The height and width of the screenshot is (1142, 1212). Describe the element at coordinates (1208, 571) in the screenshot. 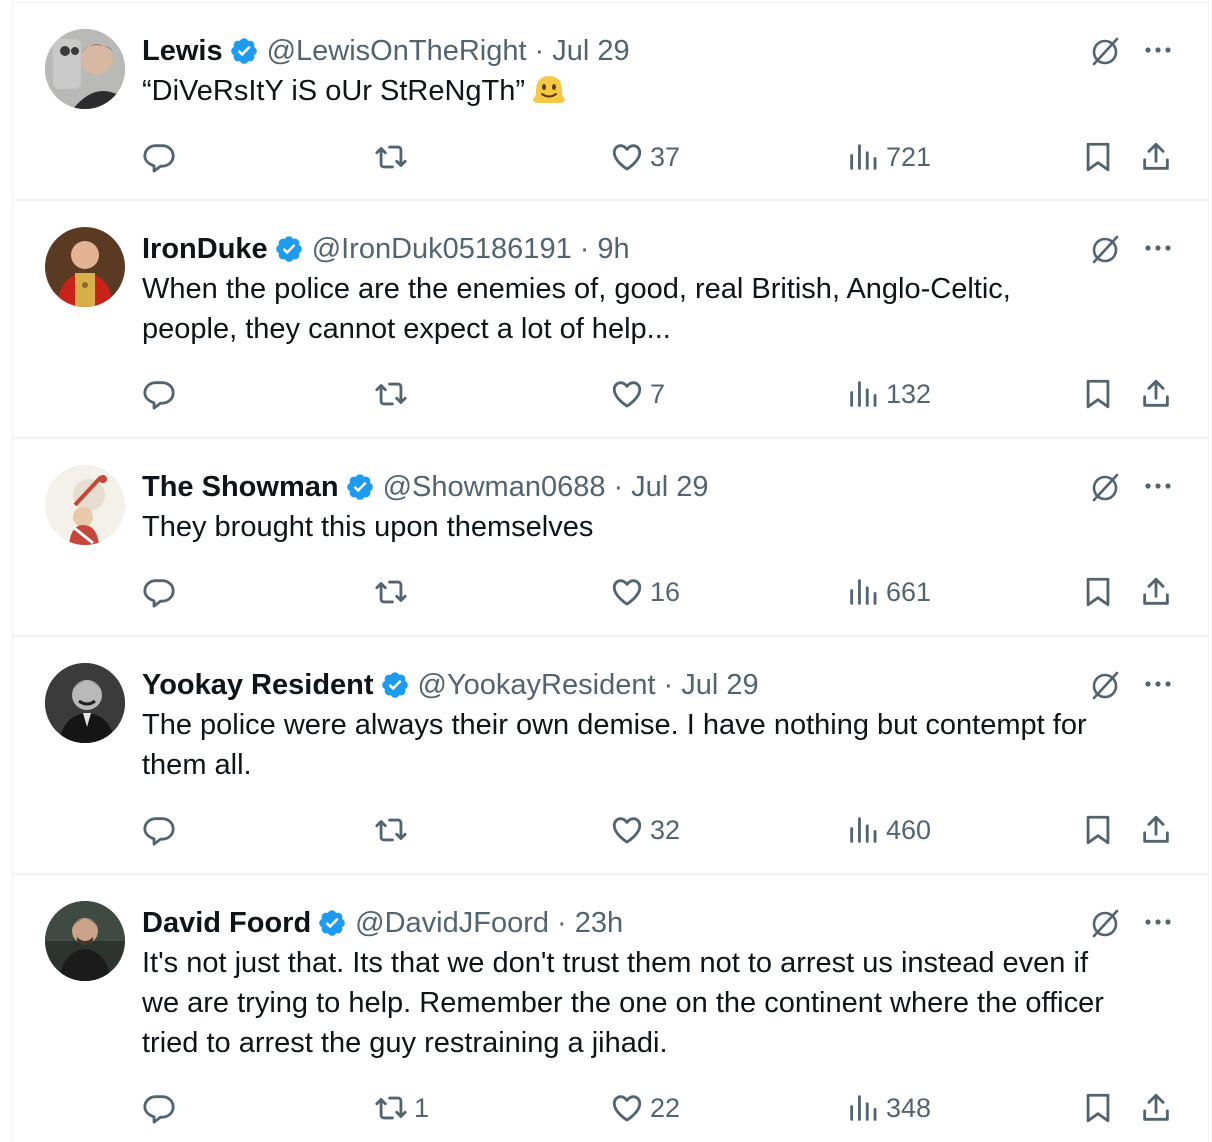

I see `feed-border-right` at that location.